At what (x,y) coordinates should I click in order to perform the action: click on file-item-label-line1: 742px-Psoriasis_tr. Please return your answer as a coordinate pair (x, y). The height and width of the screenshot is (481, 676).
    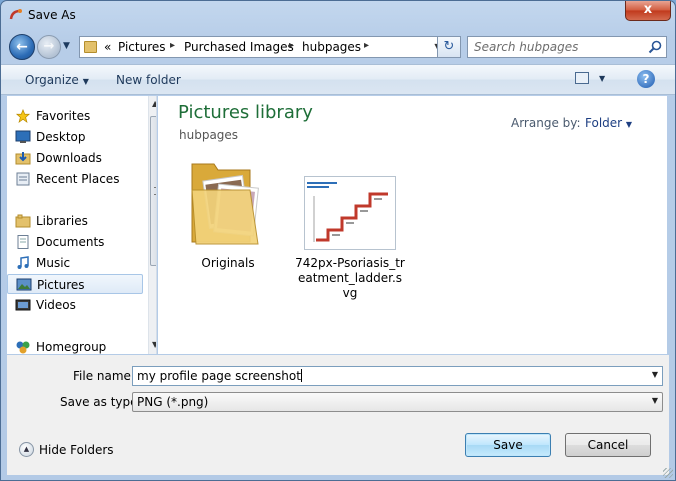
    Looking at the image, I should click on (350, 263).